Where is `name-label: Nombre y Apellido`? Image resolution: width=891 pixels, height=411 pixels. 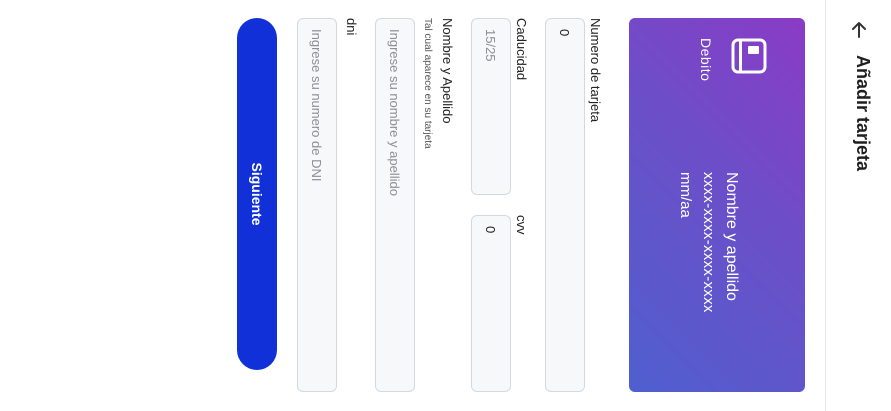
name-label: Nombre y Apellido is located at coordinates (447, 71).